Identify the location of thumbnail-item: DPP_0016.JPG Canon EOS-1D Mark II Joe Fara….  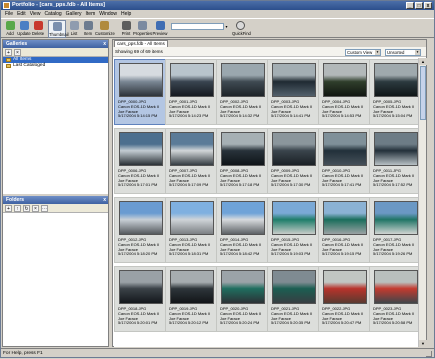
(344, 230).